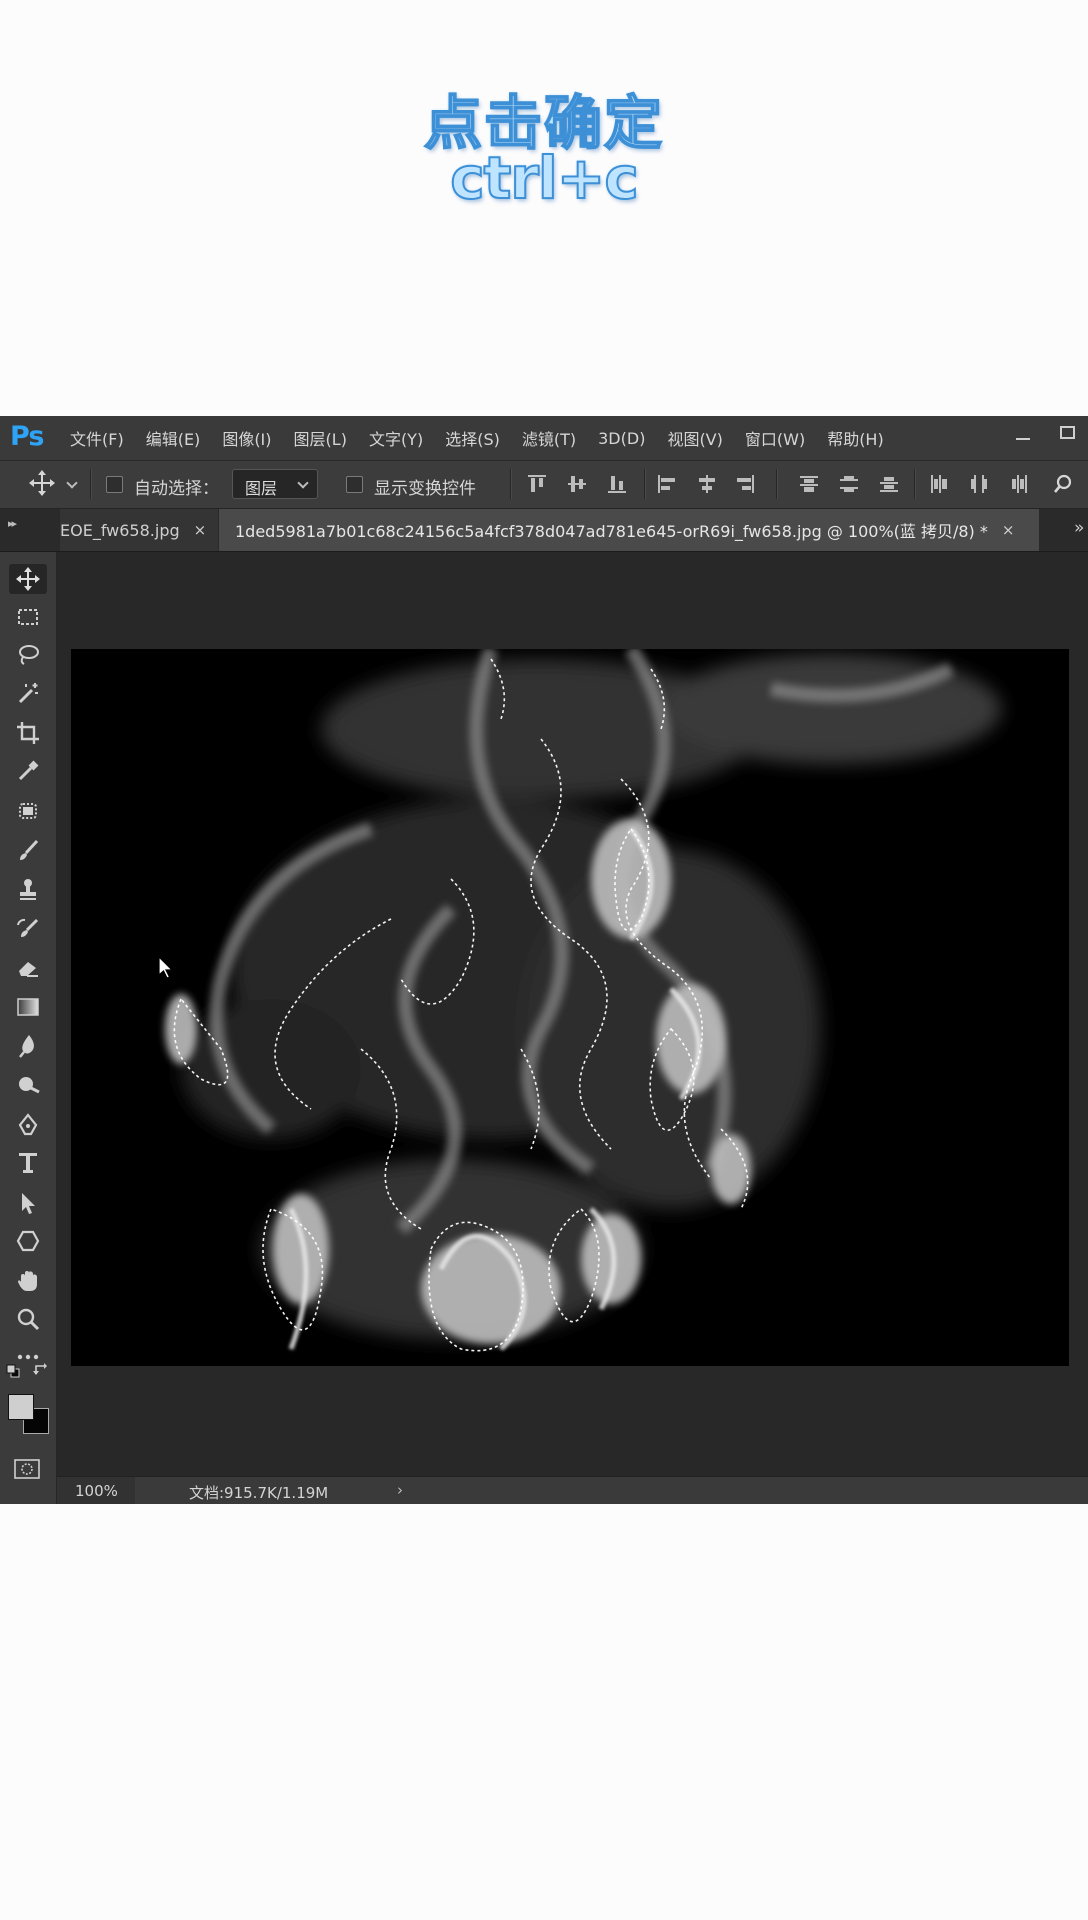 This screenshot has width=1088, height=1920. Describe the element at coordinates (667, 484) in the screenshot. I see `align-left-icon` at that location.